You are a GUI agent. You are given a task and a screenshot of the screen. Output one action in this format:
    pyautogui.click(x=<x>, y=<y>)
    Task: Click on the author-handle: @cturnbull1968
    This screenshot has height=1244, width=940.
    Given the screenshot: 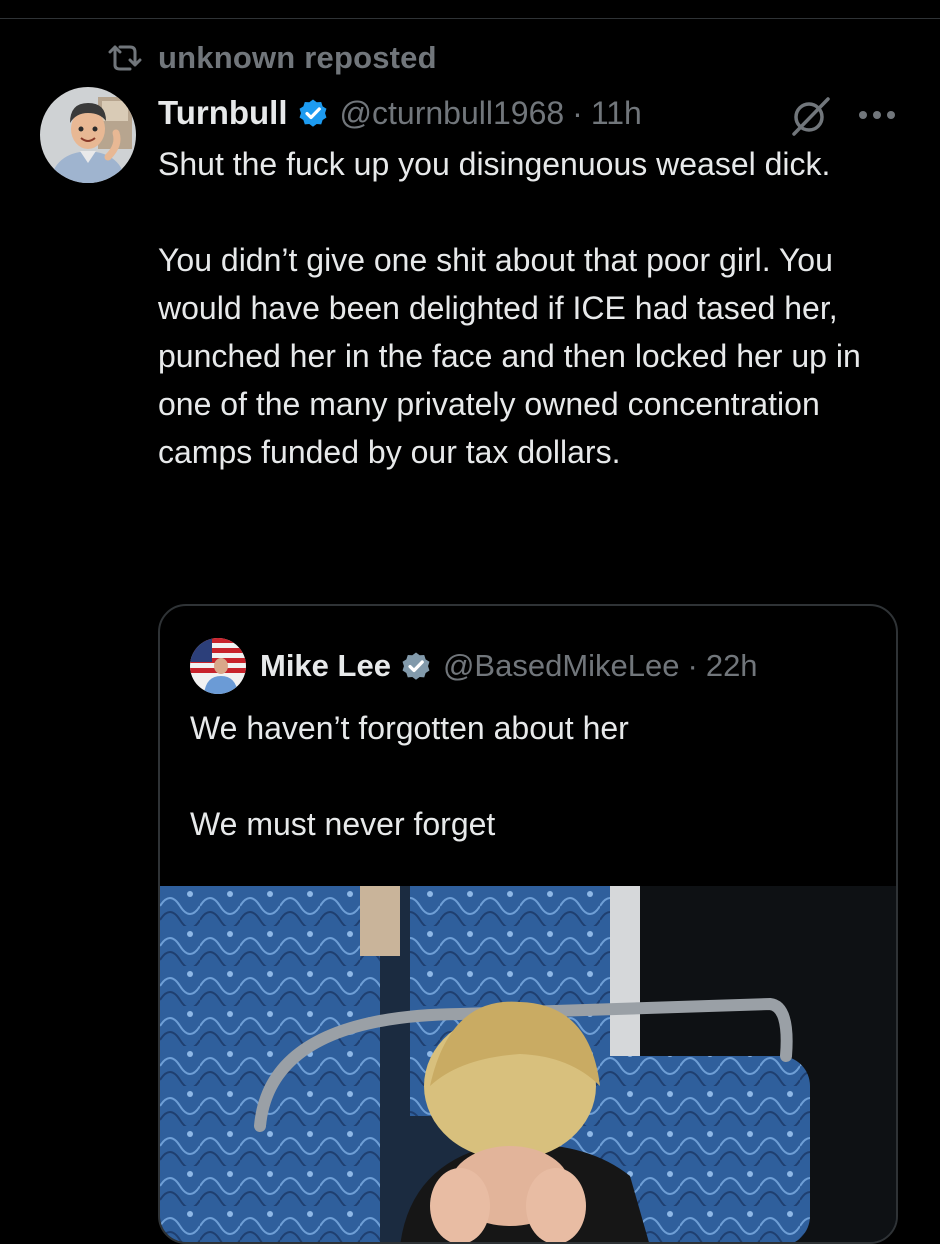 What is the action you would take?
    pyautogui.click(x=452, y=113)
    